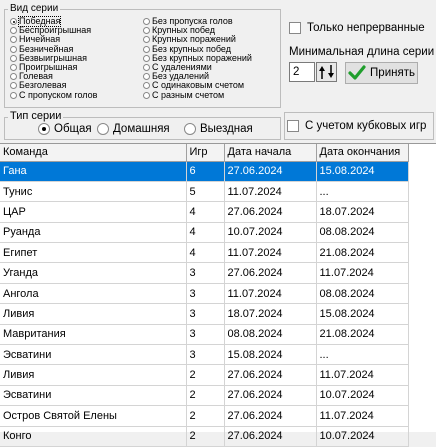 The width and height of the screenshot is (436, 447). Describe the element at coordinates (93, 253) in the screenshot. I see `cell-team: Египет` at that location.